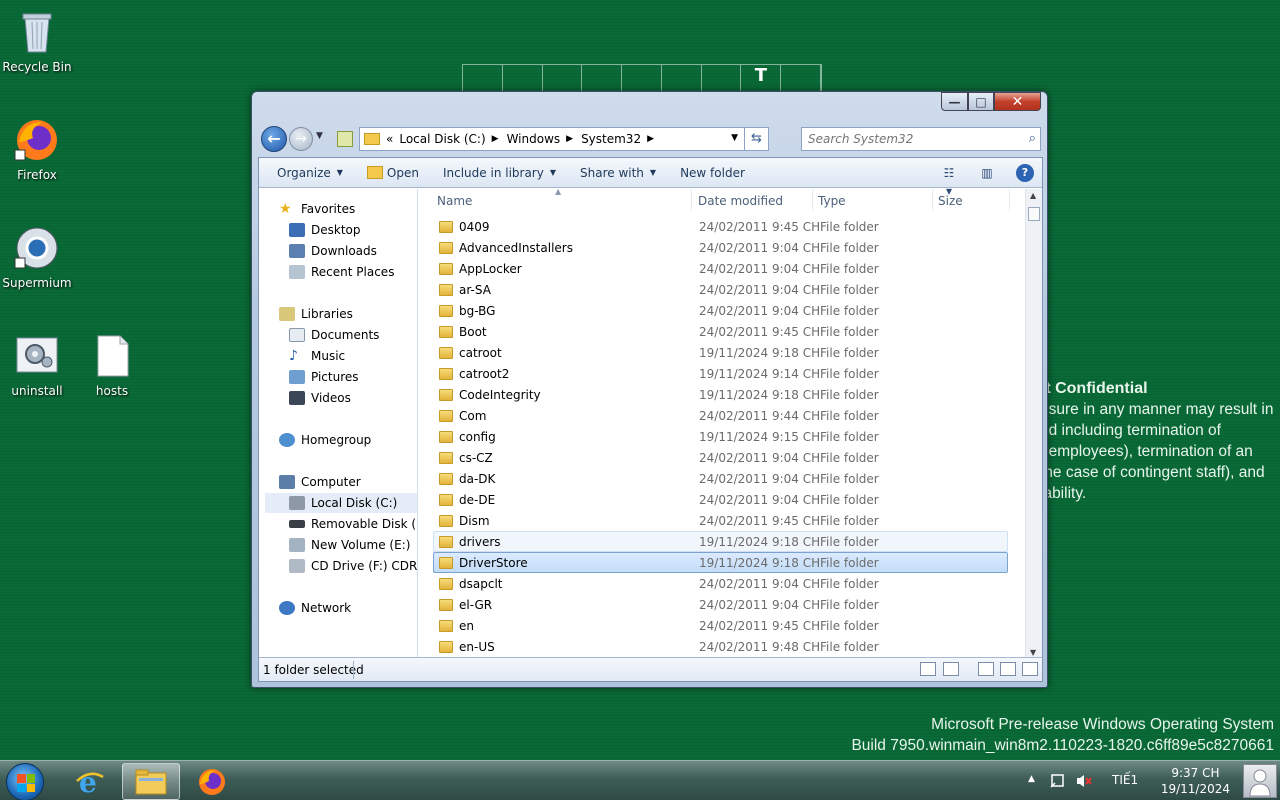 Image resolution: width=1280 pixels, height=800 pixels. Describe the element at coordinates (317, 209) in the screenshot. I see `nav-favorites: ★ Favorites` at that location.